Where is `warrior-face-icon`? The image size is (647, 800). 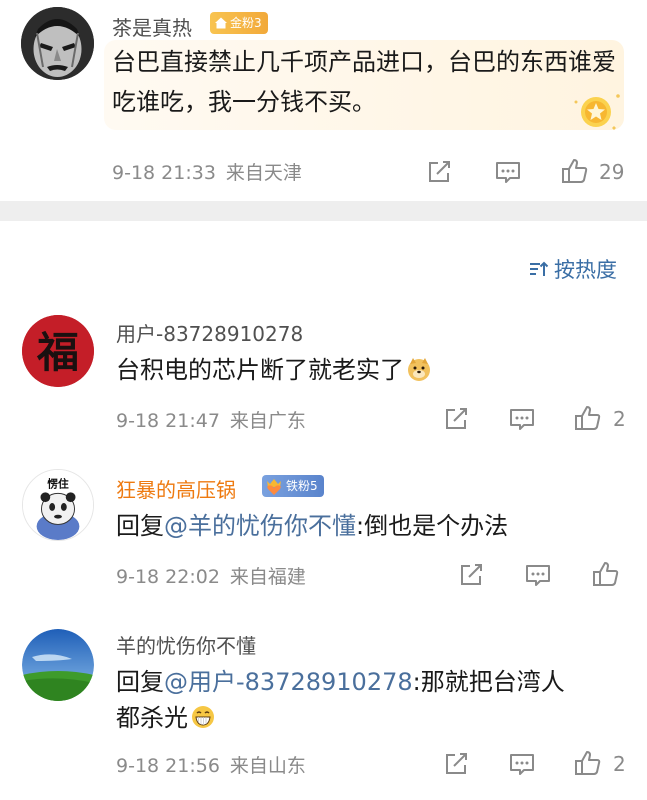
warrior-face-icon is located at coordinates (57, 43).